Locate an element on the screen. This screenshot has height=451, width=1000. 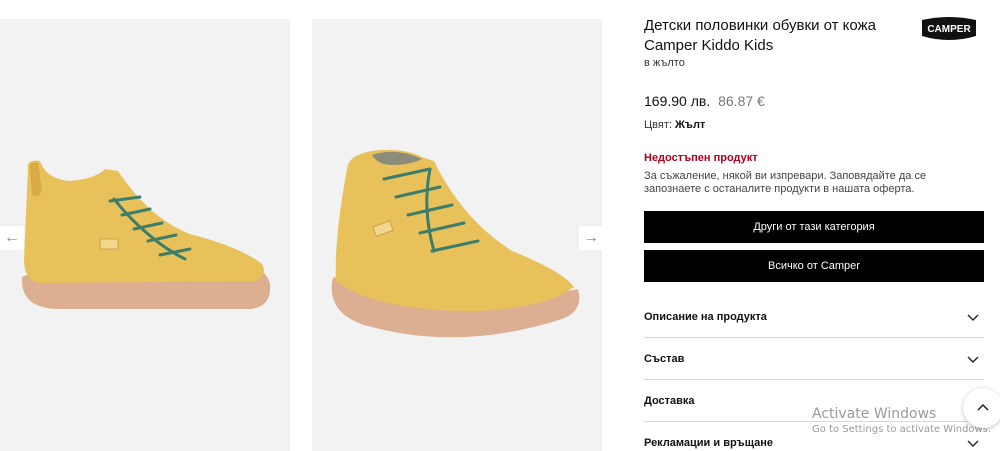
price-main: 169.90 лв. is located at coordinates (677, 101).